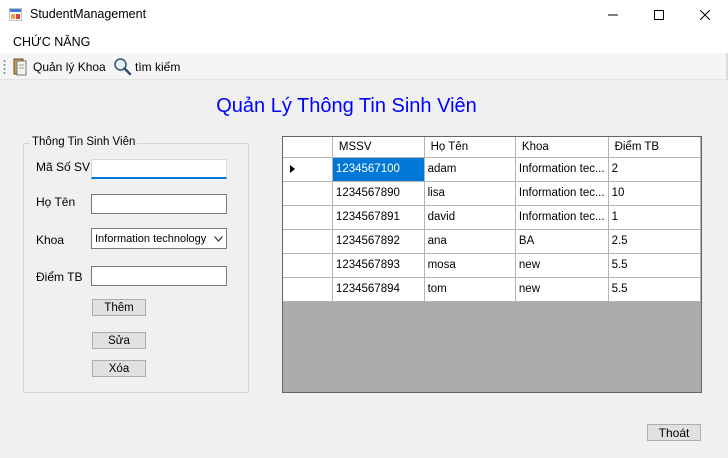 The height and width of the screenshot is (458, 728). I want to click on maximize-icon, so click(659, 15).